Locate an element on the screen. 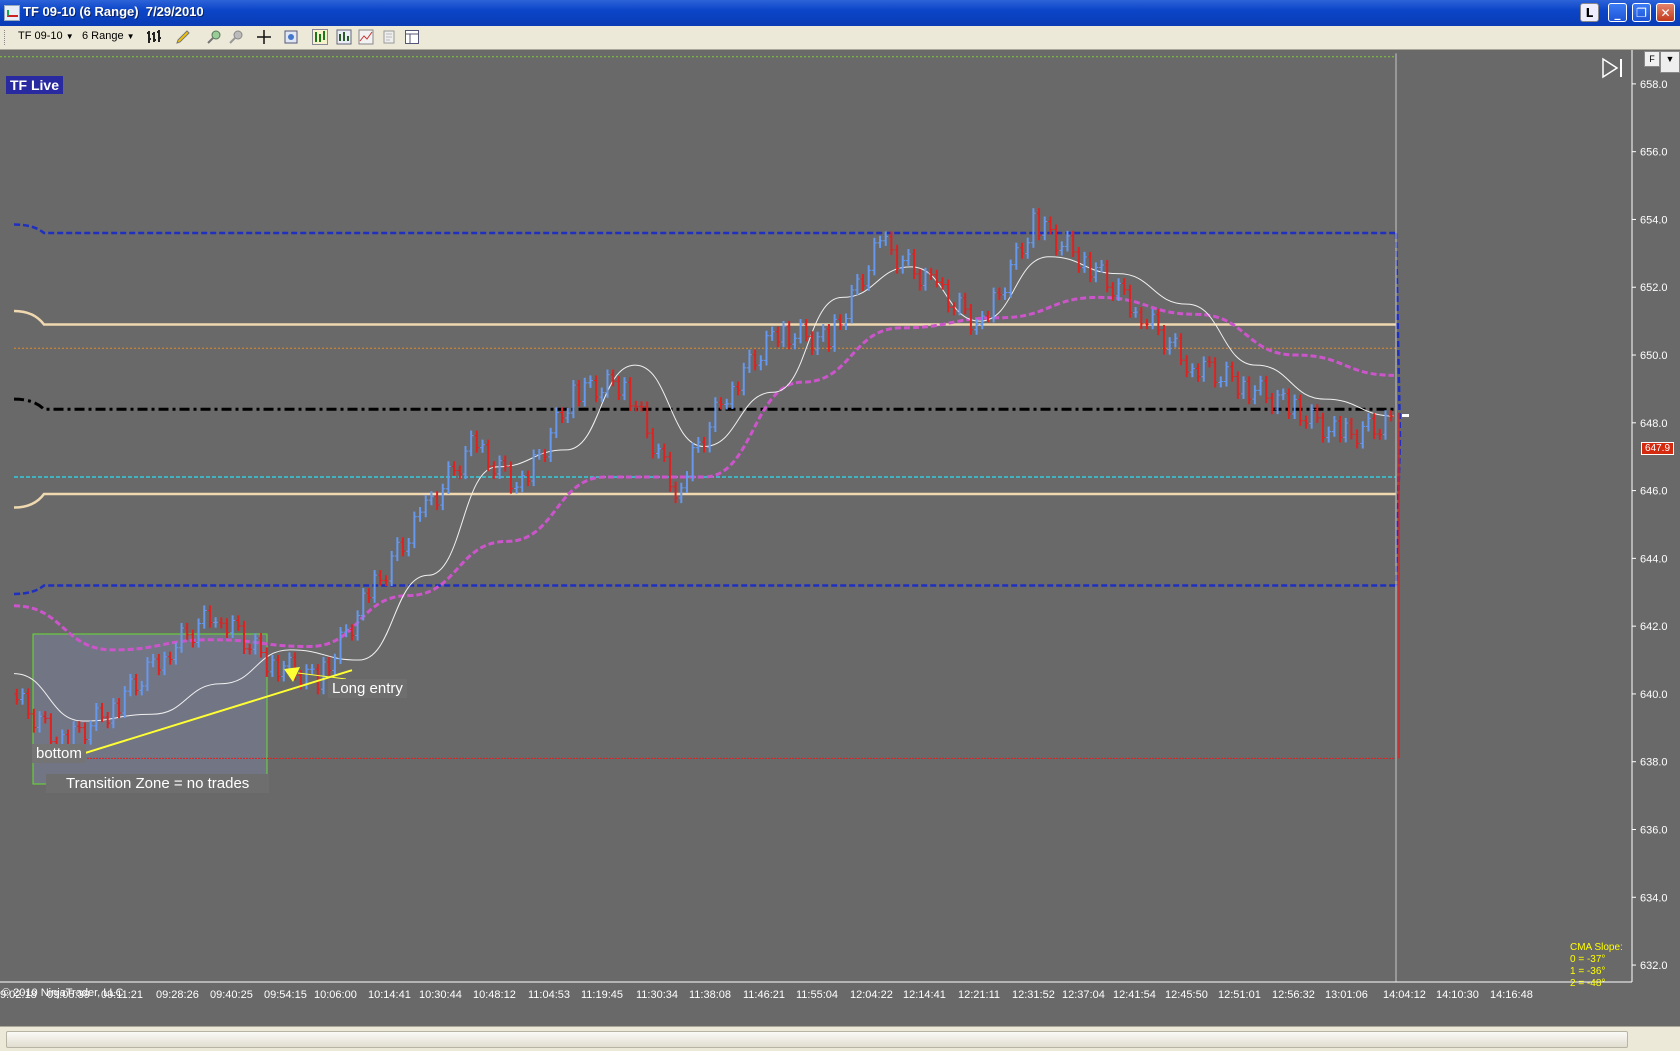  instrument-label: TF 09-10 is located at coordinates (40, 36).